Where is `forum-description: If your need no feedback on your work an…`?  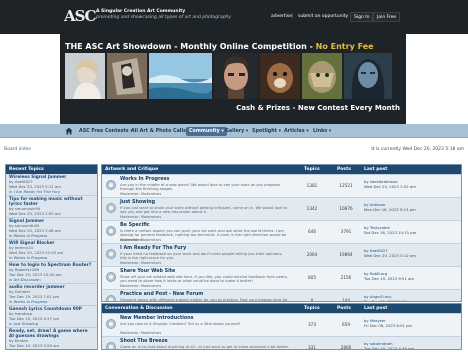 forum-description: If your need no feedback on your work an… is located at coordinates (201, 256).